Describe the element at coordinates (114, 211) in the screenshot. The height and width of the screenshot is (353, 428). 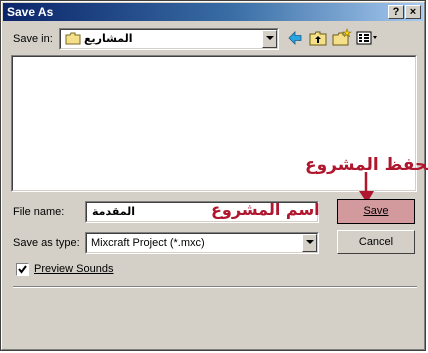
I see `file-name-value: المقدمة` at that location.